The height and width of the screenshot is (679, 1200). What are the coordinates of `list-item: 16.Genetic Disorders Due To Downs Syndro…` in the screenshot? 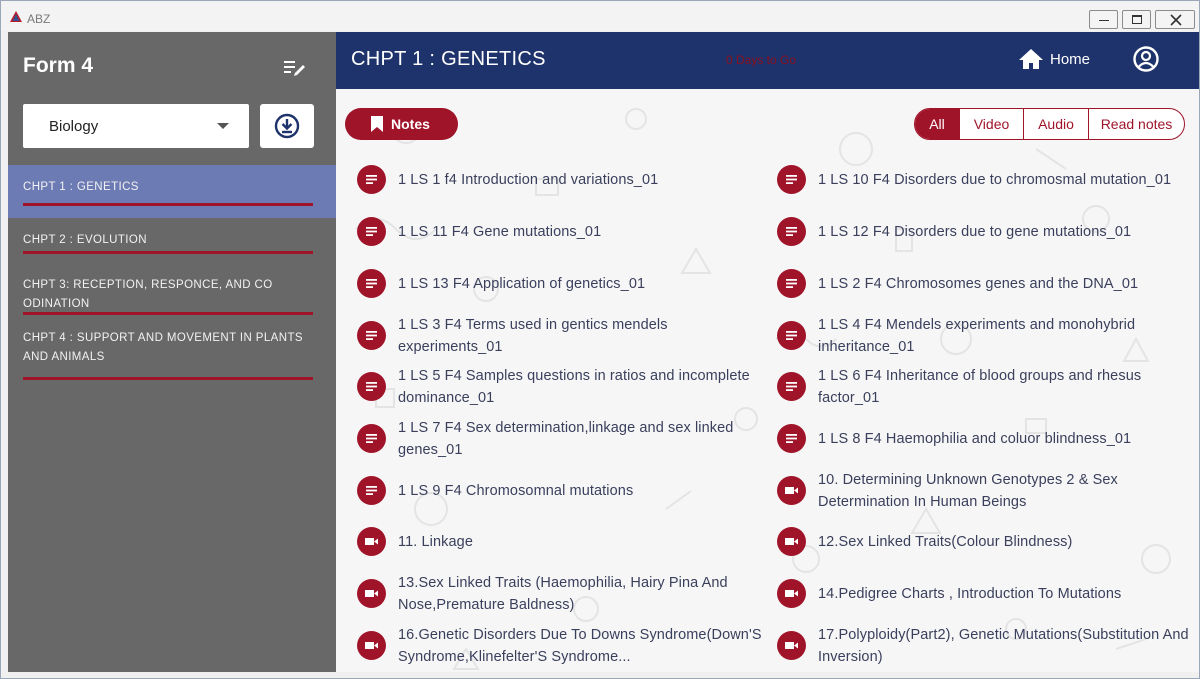 It's located at (562, 646).